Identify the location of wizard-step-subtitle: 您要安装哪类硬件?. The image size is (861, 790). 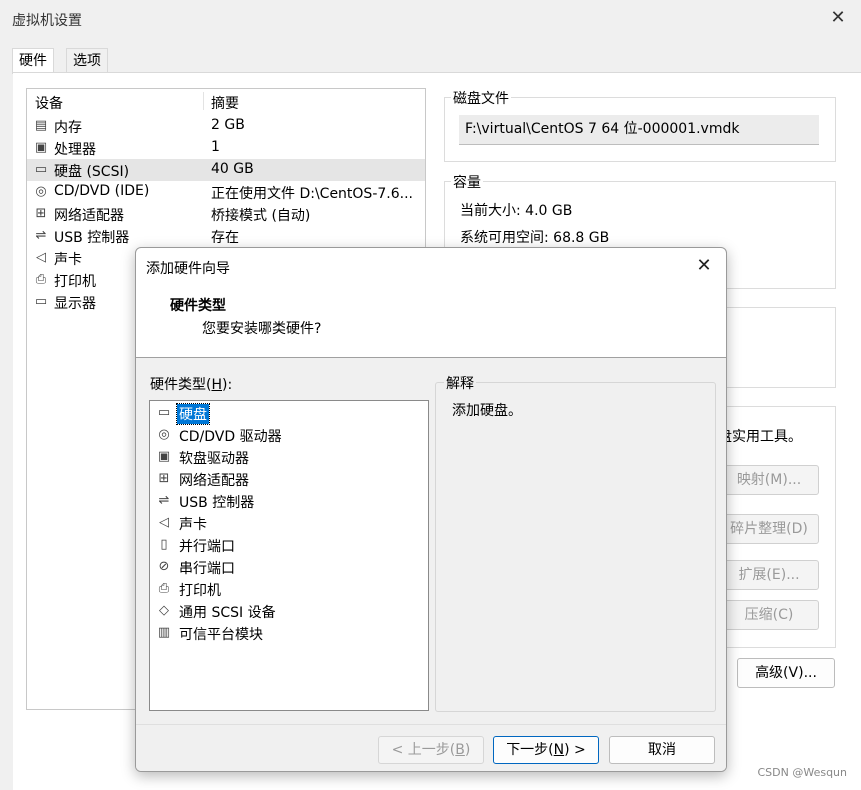
(262, 329).